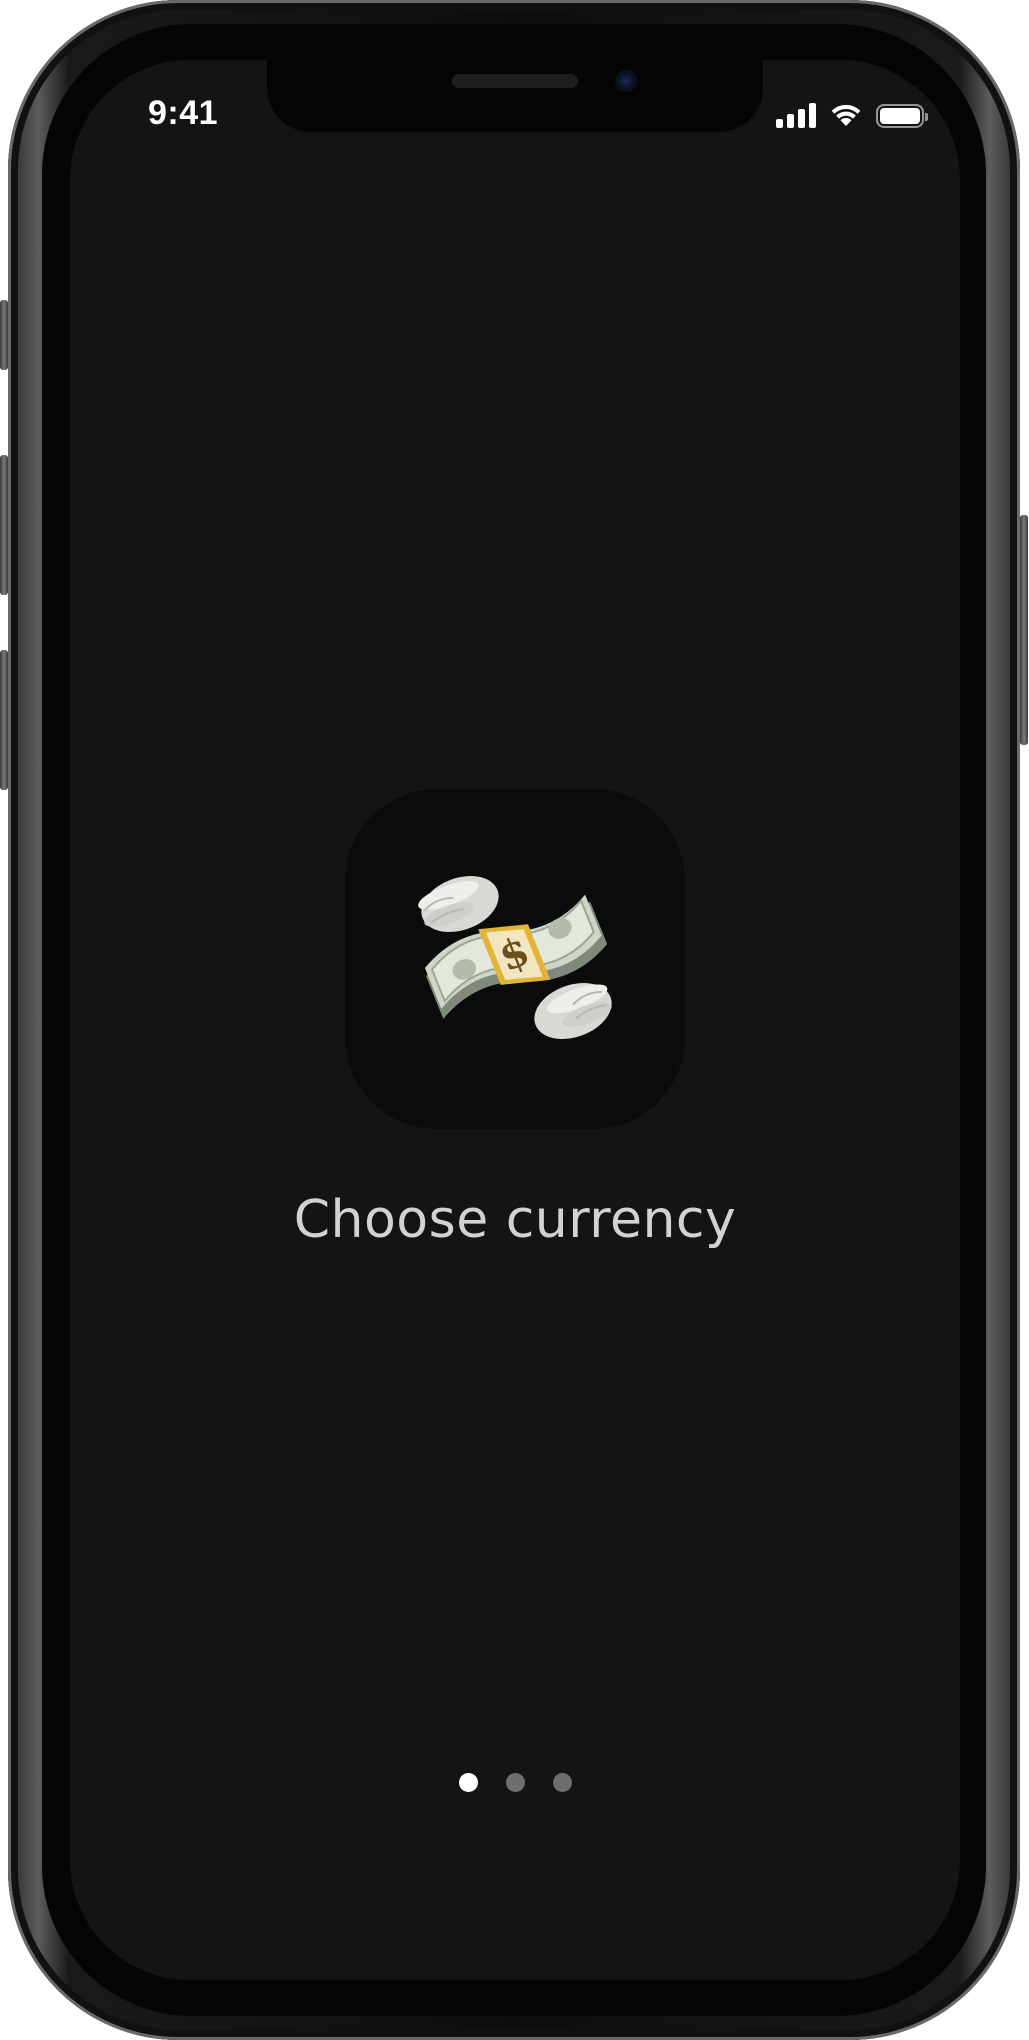 The image size is (1029, 2040). What do you see at coordinates (515, 96) in the screenshot?
I see `notch` at bounding box center [515, 96].